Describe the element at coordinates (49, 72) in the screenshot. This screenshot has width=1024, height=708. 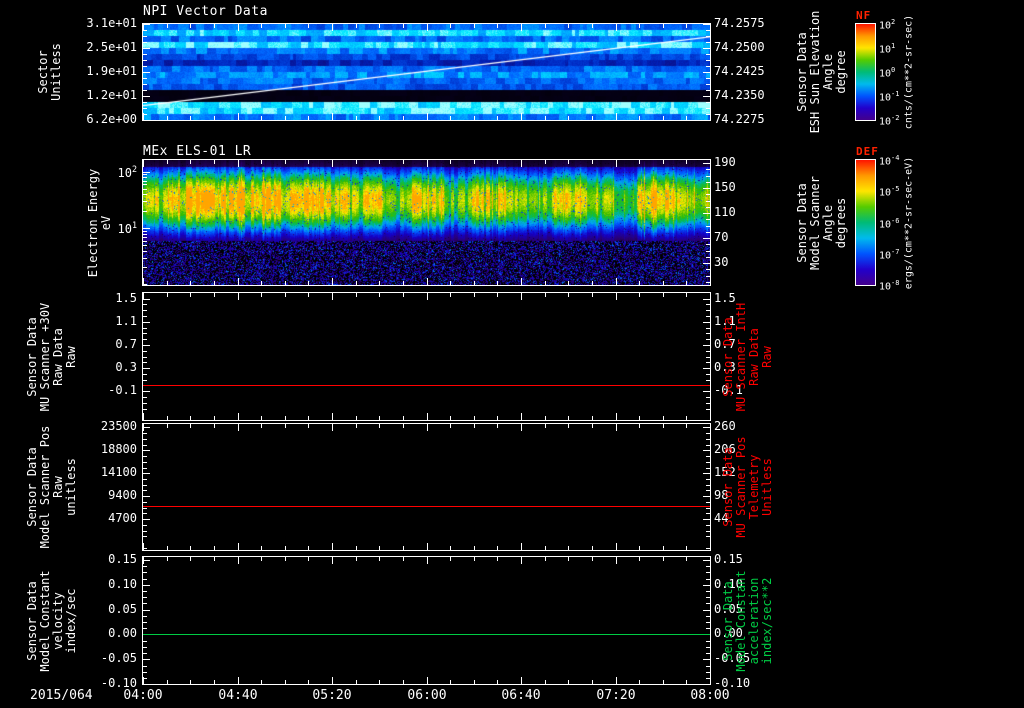
I see `left-axis-label-npi-sector-spectrogram: Sector Unitless` at that location.